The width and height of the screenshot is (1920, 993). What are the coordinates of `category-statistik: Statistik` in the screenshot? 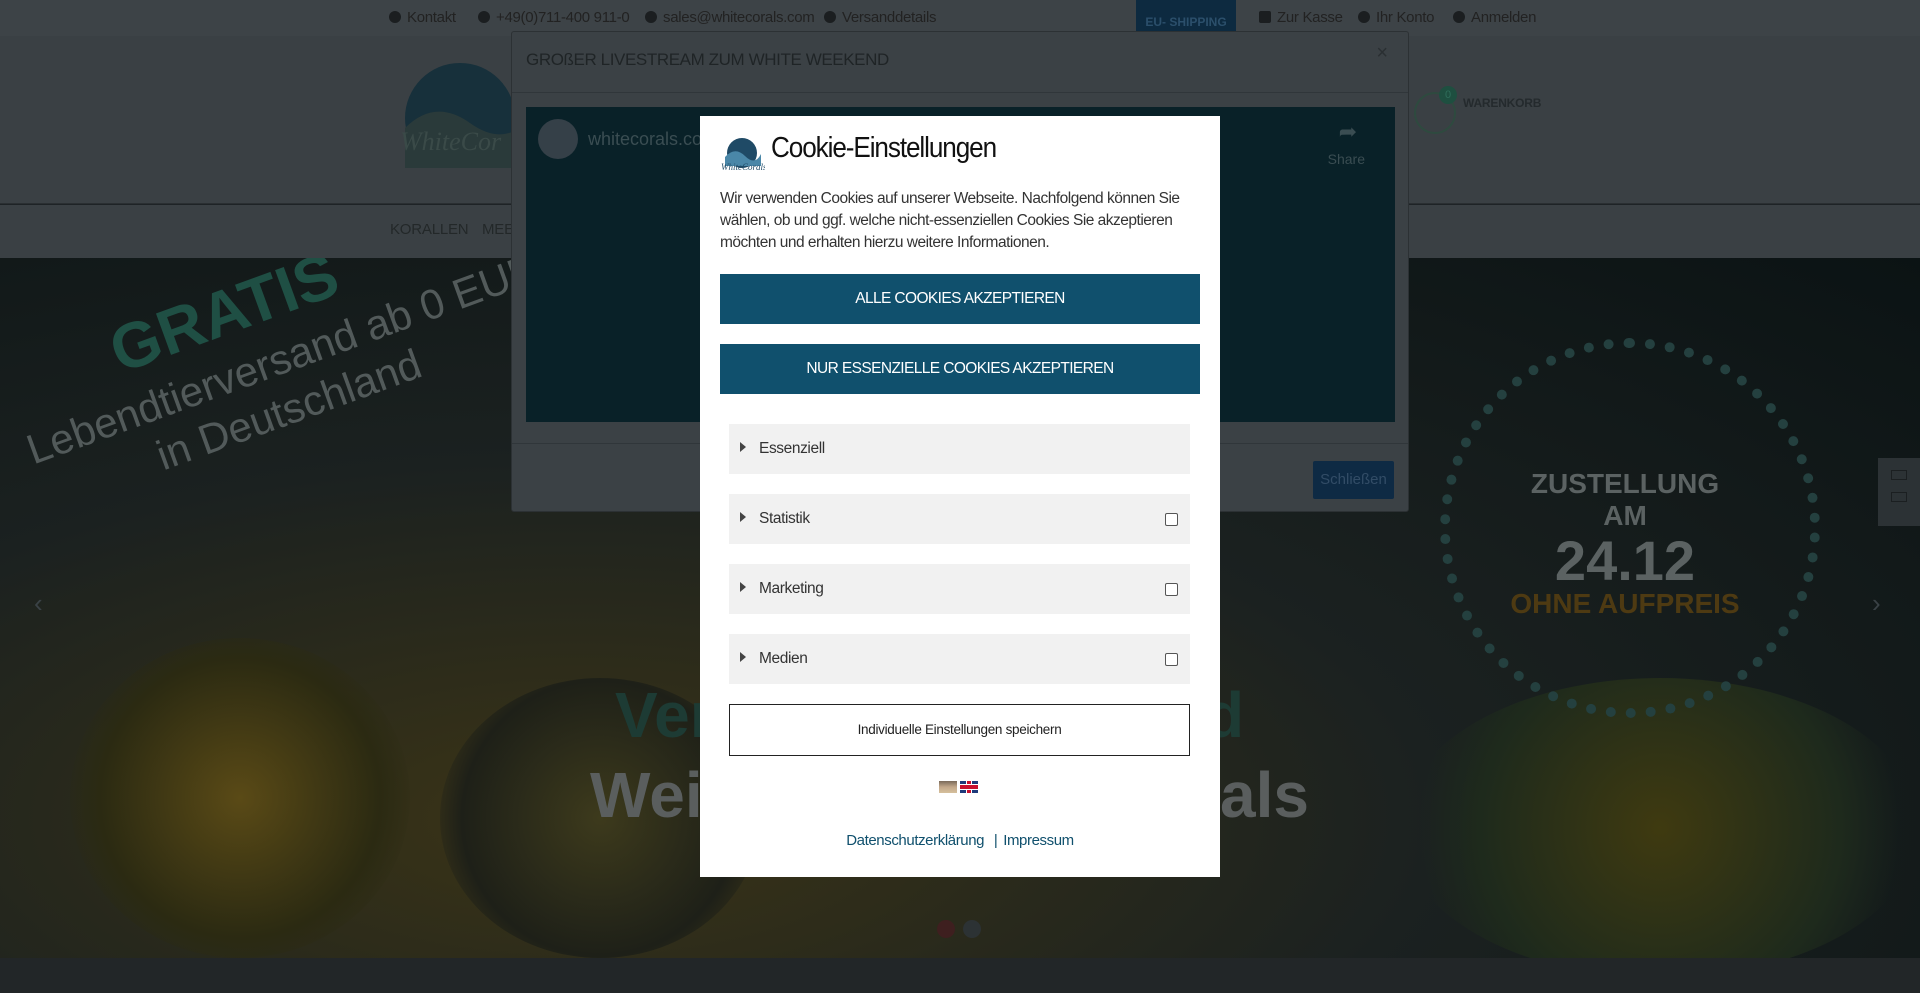 It's located at (959, 519).